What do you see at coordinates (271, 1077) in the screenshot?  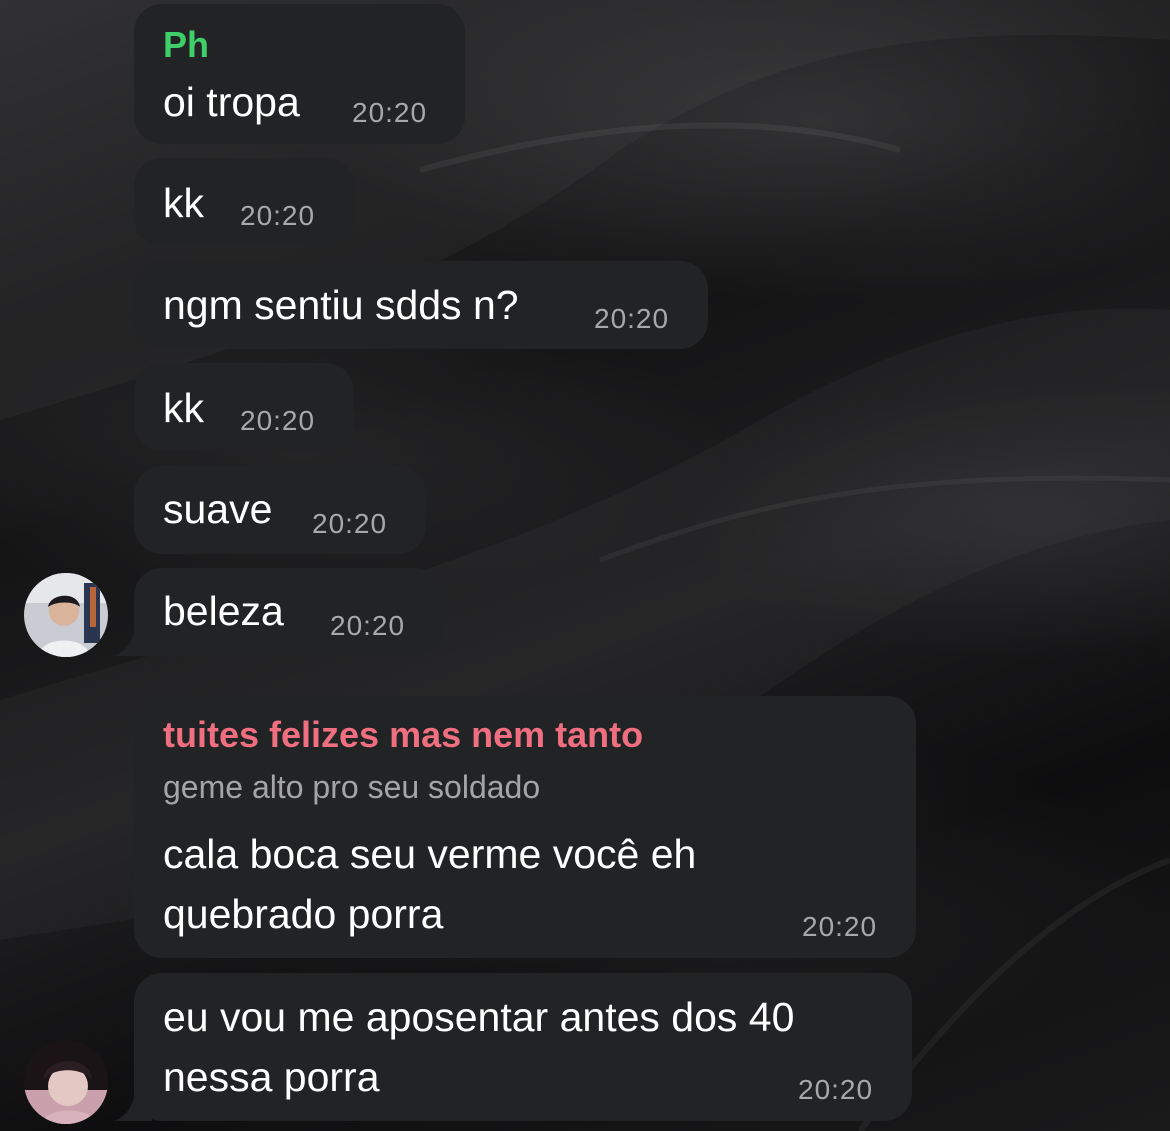 I see `message-text-line: nessa porra` at bounding box center [271, 1077].